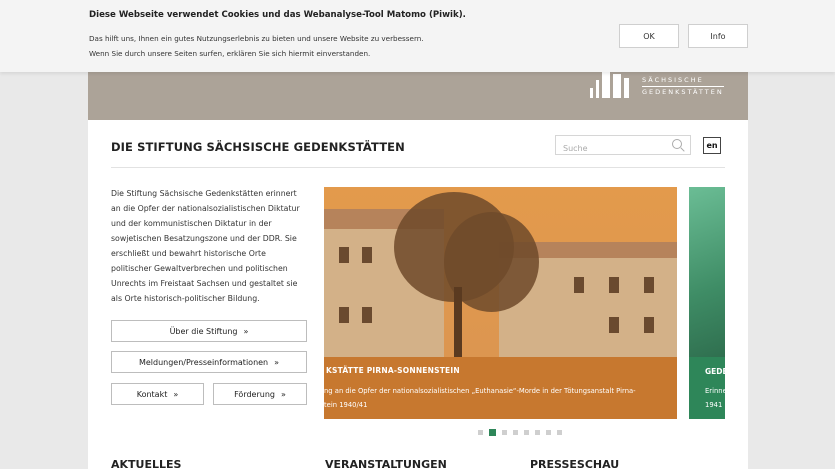 The image size is (835, 469). What do you see at coordinates (649, 36) in the screenshot?
I see `cookie-ok-button: OK` at bounding box center [649, 36].